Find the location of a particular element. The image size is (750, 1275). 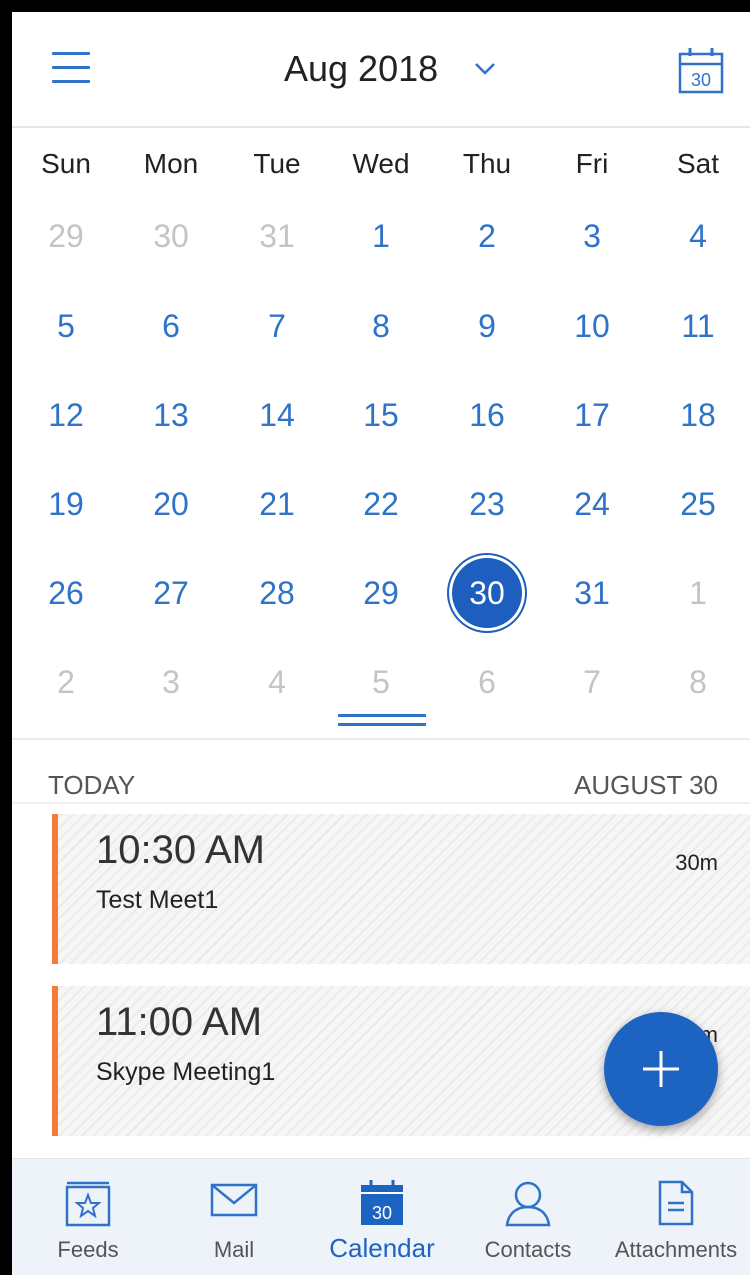

plus-icon is located at coordinates (661, 1069).